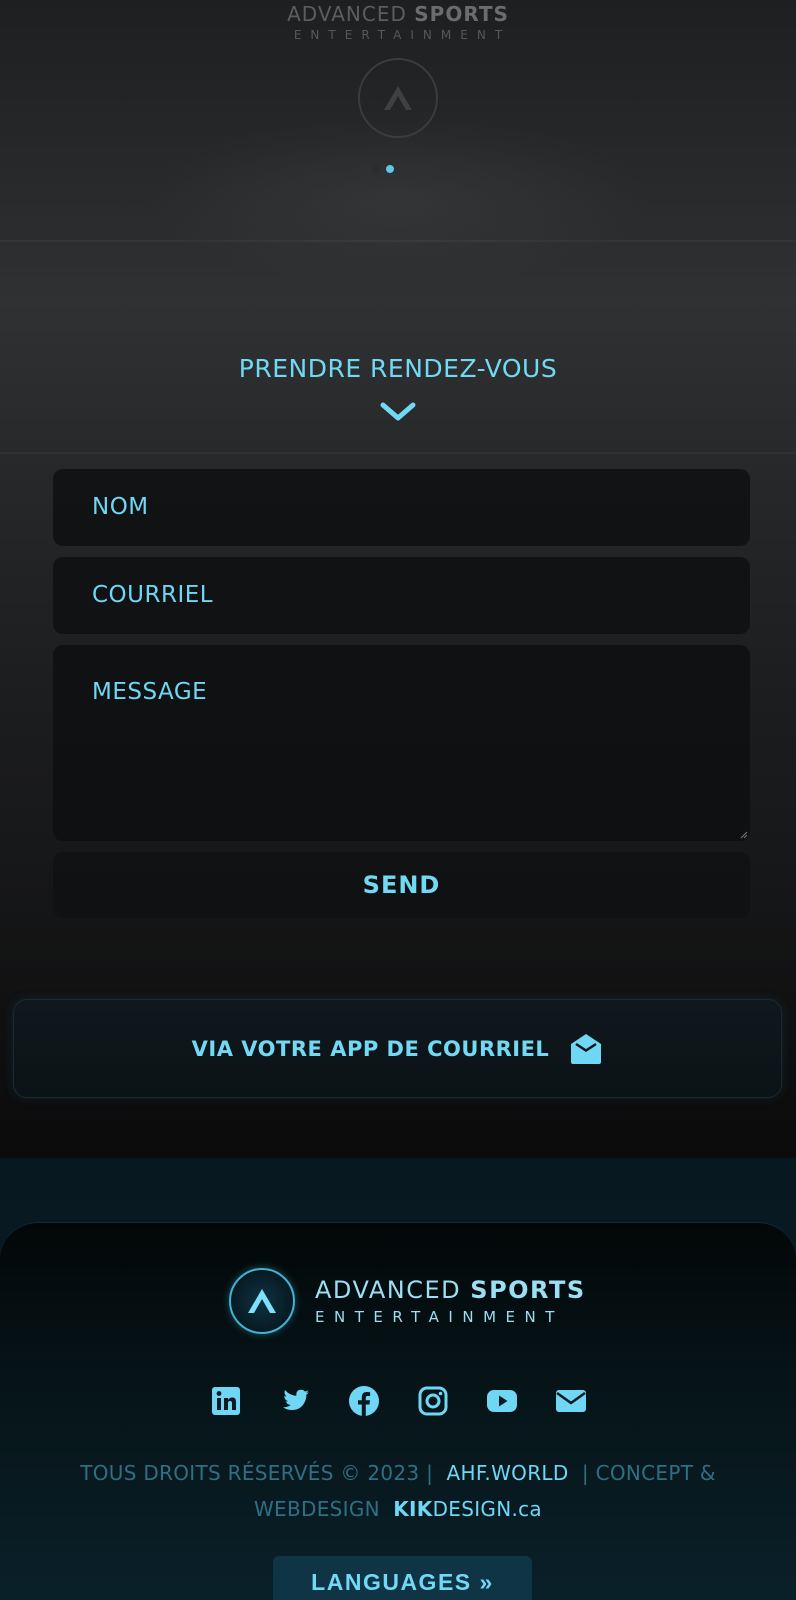  What do you see at coordinates (433, 1401) in the screenshot?
I see `instagram-icon` at bounding box center [433, 1401].